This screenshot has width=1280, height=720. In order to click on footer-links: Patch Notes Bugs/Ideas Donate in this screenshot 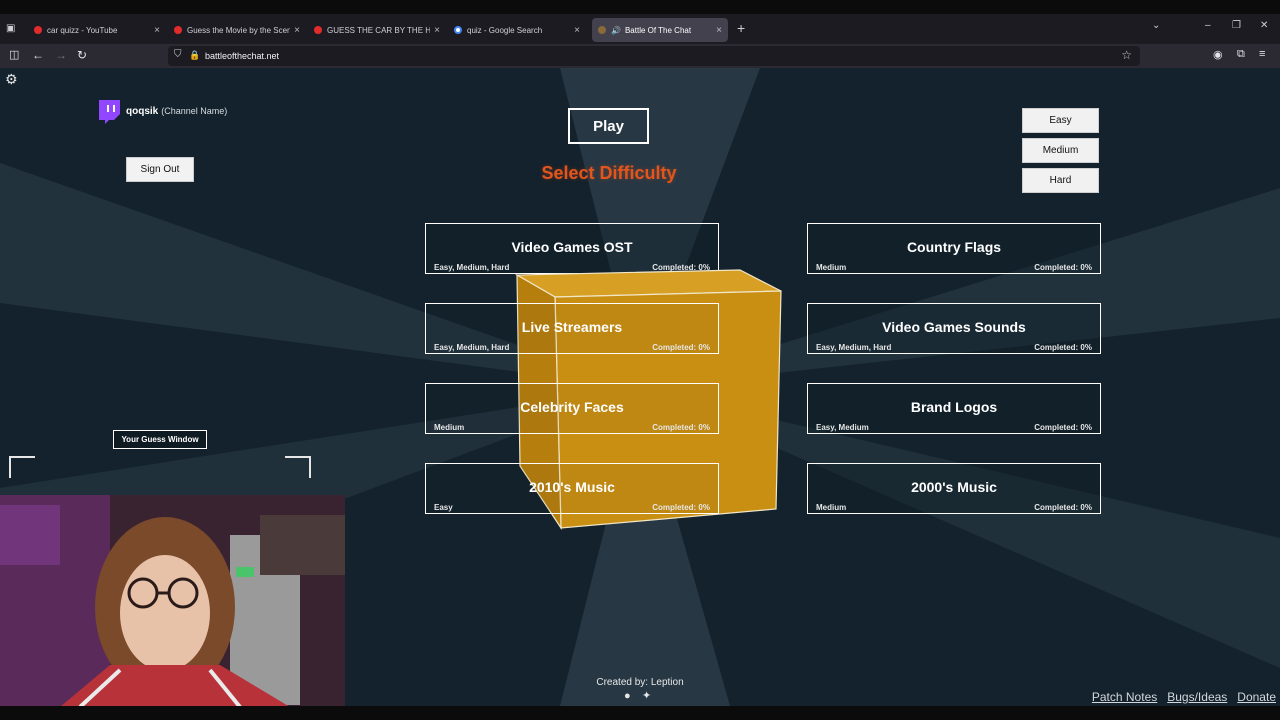, I will do `click(1184, 697)`.